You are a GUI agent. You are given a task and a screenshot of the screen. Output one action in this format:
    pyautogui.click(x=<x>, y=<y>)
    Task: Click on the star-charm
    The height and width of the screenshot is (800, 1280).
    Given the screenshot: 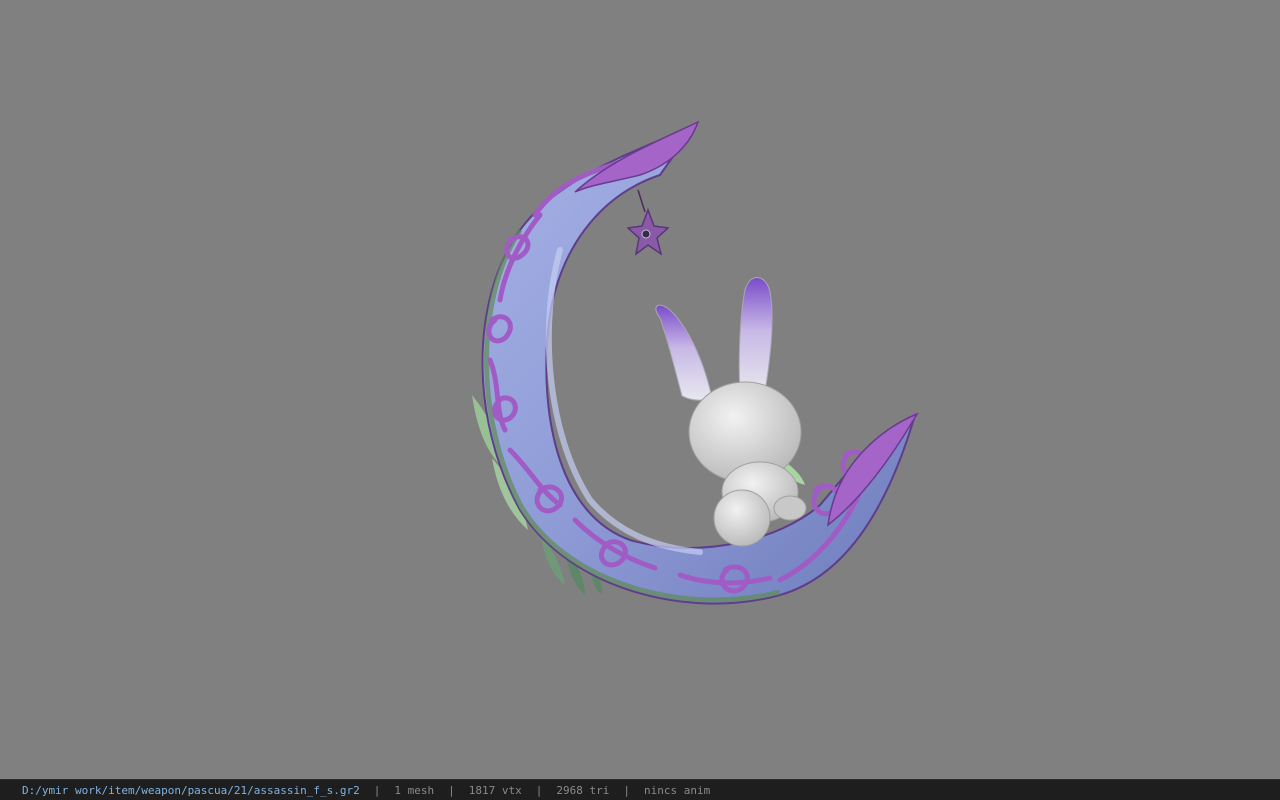 What is the action you would take?
    pyautogui.click(x=648, y=222)
    